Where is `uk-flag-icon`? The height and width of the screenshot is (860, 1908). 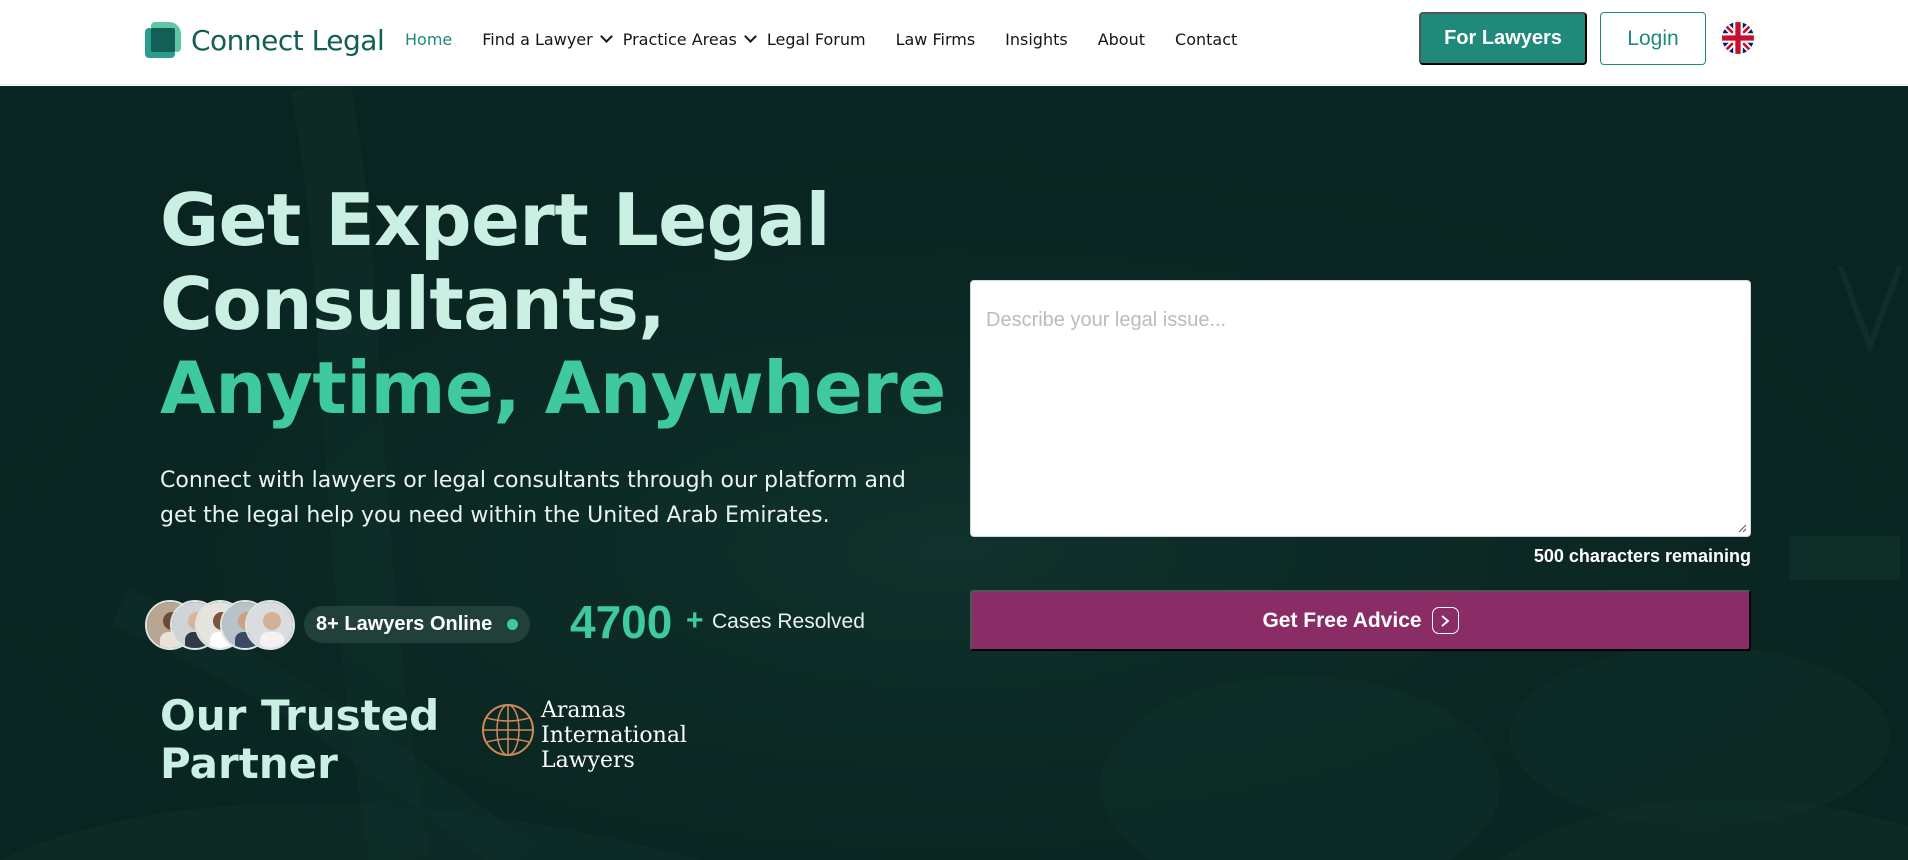
uk-flag-icon is located at coordinates (1738, 38).